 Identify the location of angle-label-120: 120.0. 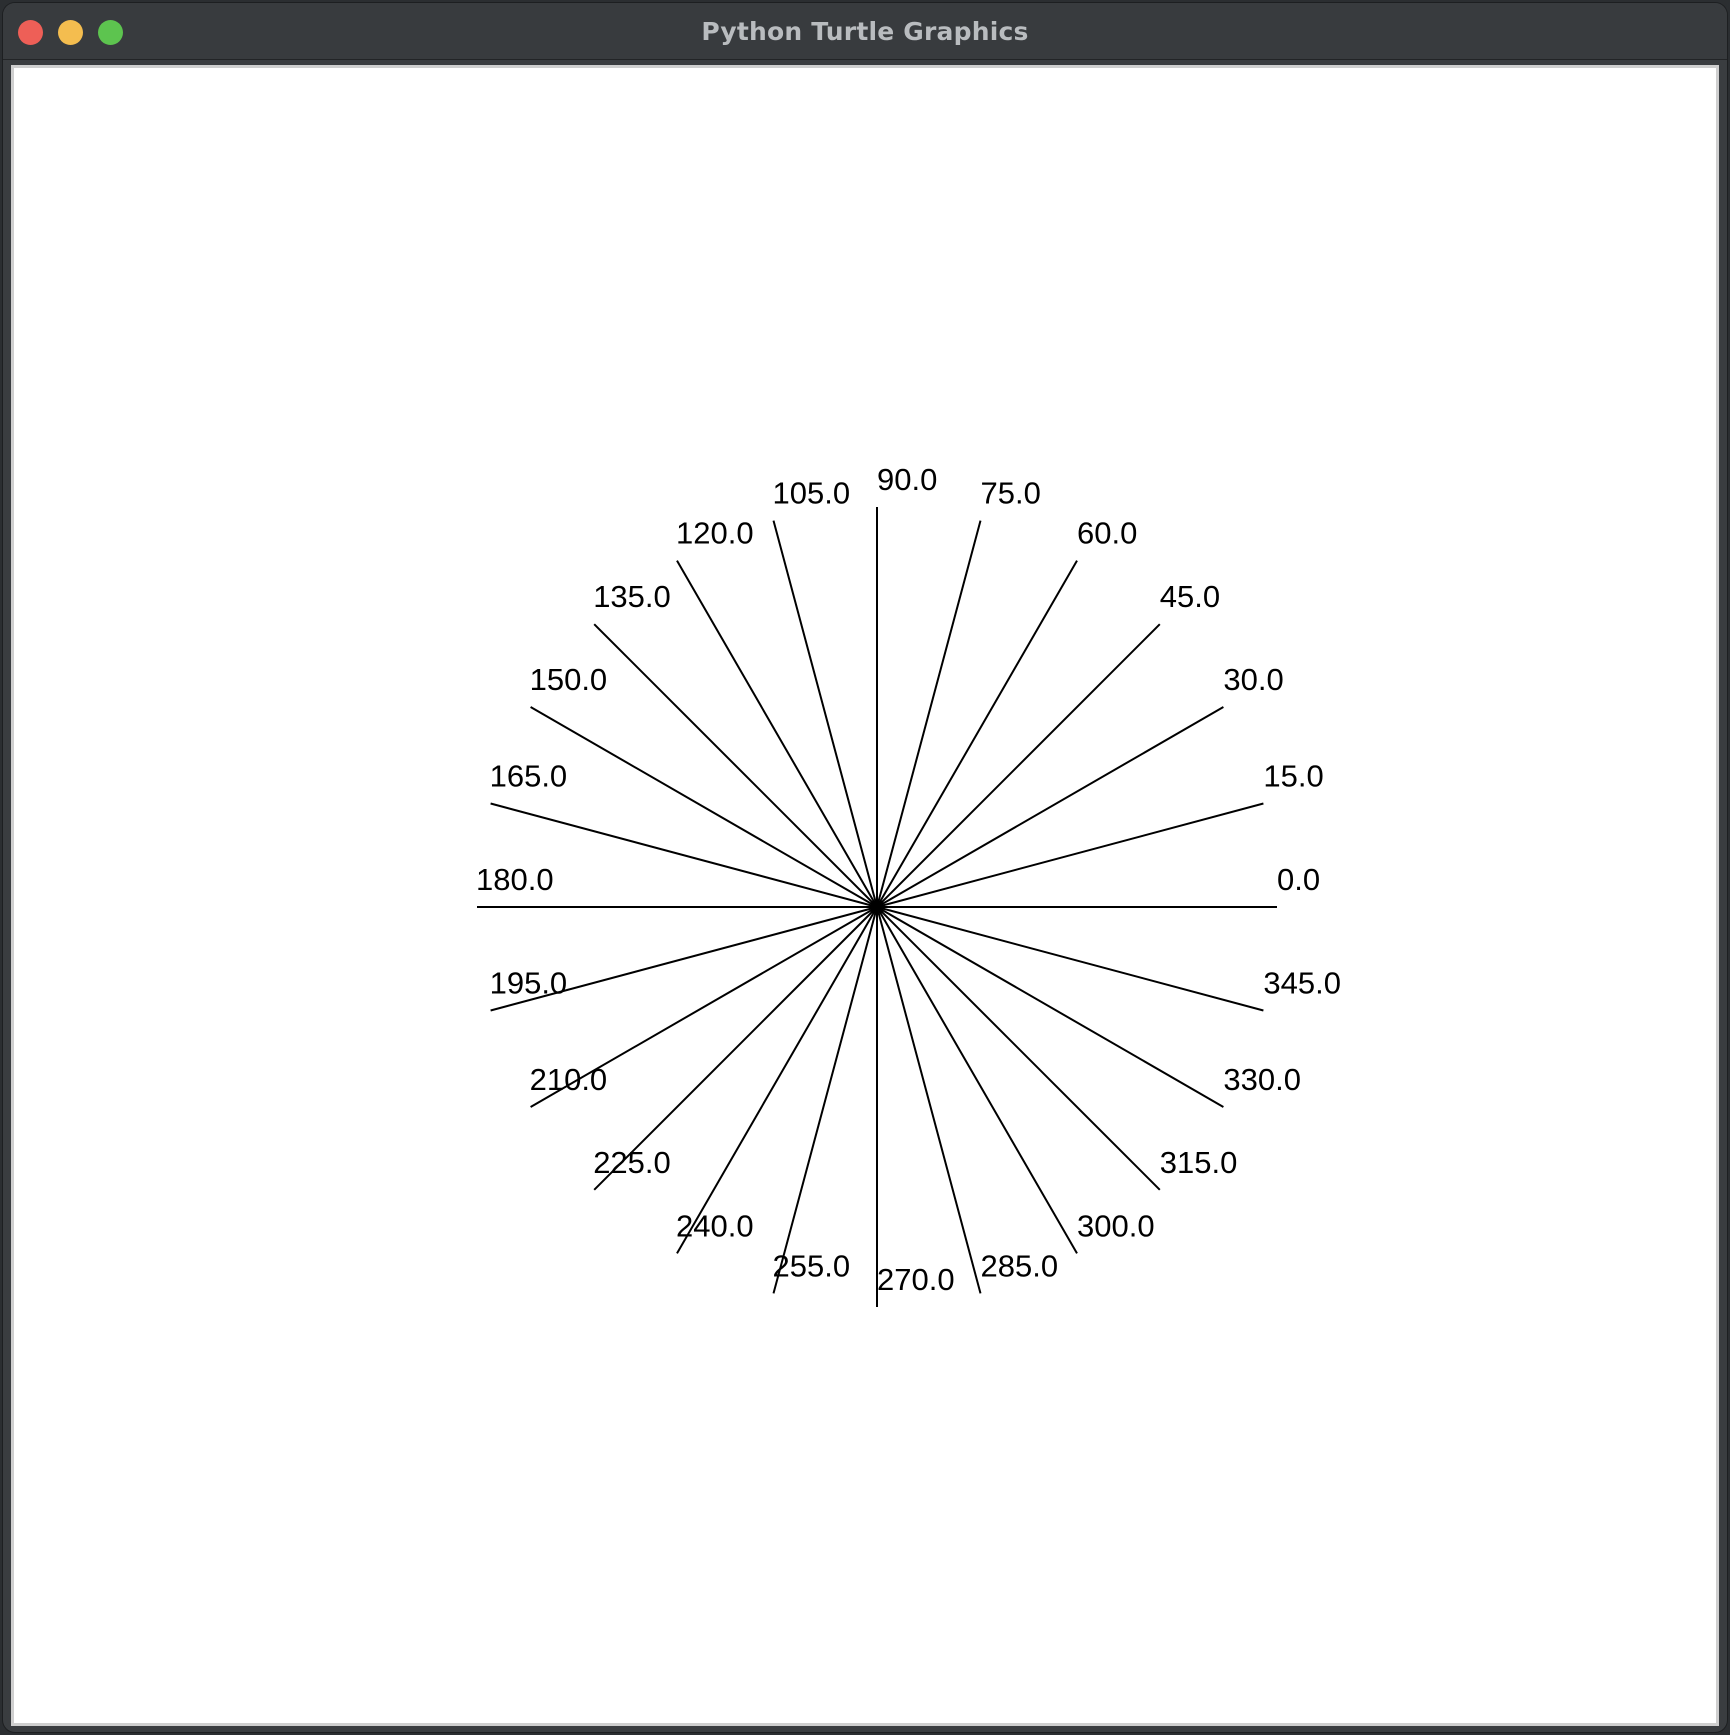
(715, 533).